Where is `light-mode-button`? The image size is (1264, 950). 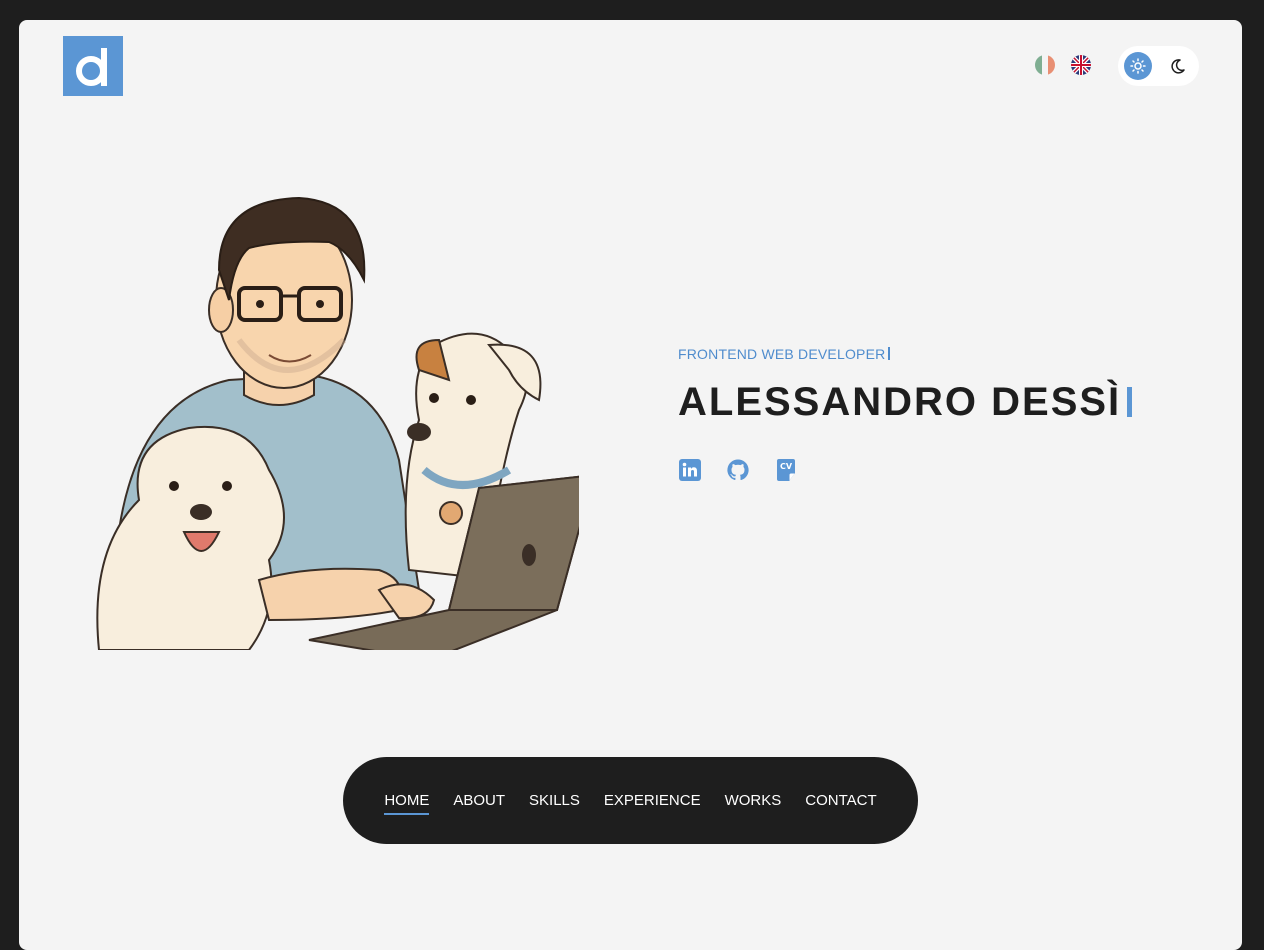 light-mode-button is located at coordinates (1138, 66).